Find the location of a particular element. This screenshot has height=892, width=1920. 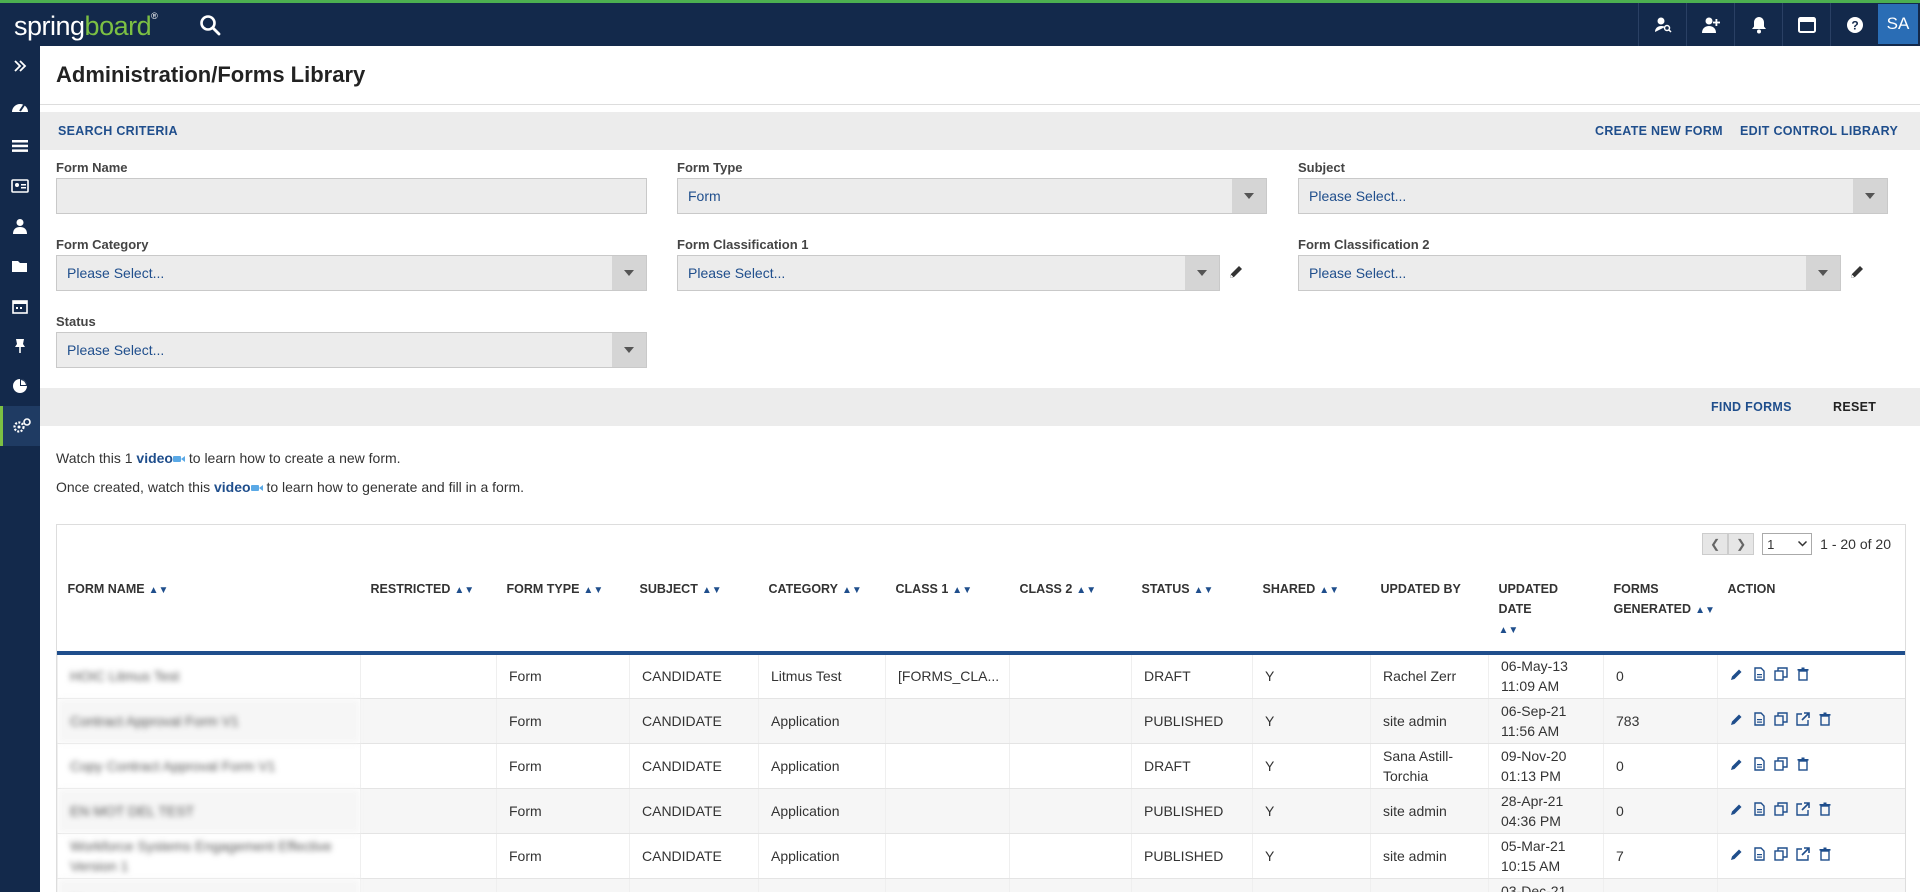

form-type-select: Form is located at coordinates (972, 196).